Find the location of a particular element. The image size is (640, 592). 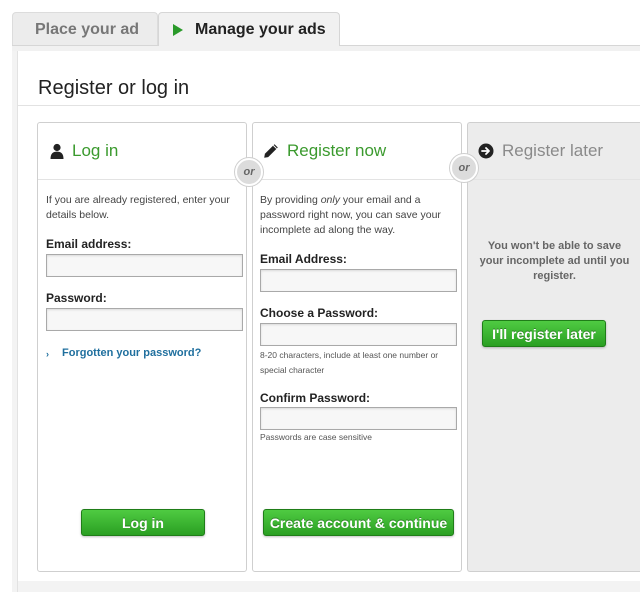

register-description-emphasis: only is located at coordinates (330, 200).